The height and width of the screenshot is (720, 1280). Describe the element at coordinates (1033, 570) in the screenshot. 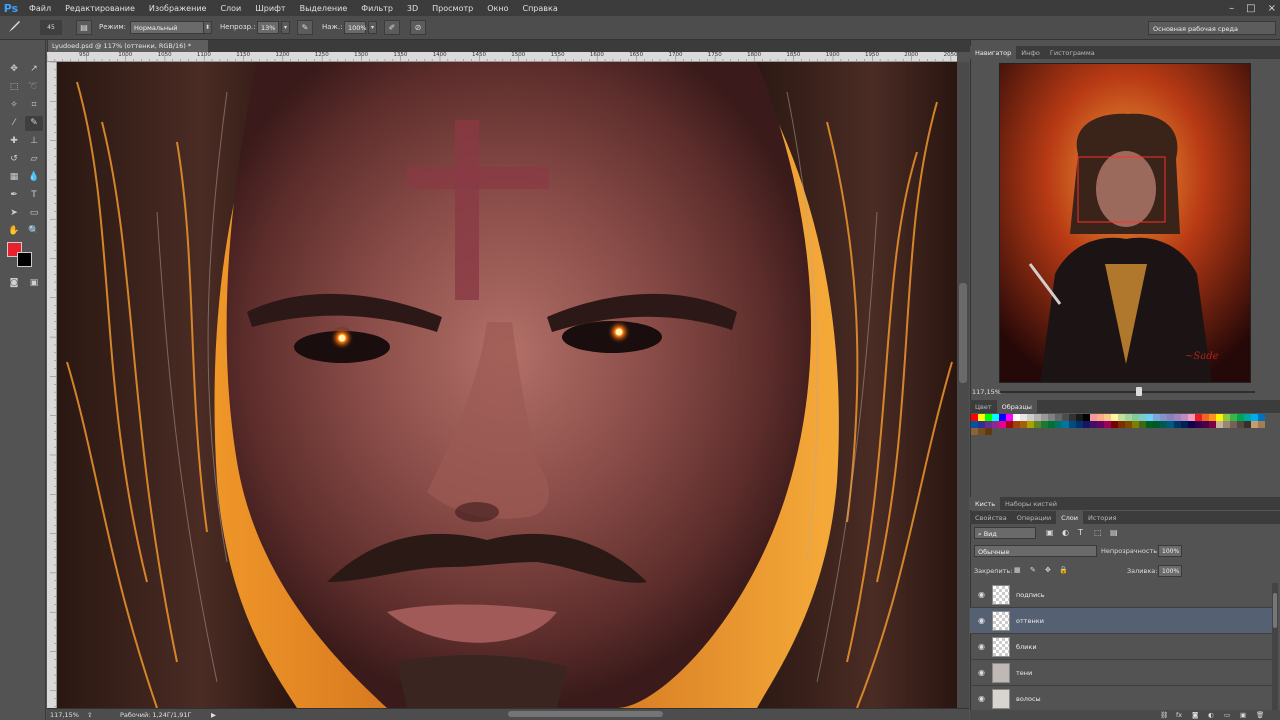

I see `lock-pixels-icon: ✎` at that location.